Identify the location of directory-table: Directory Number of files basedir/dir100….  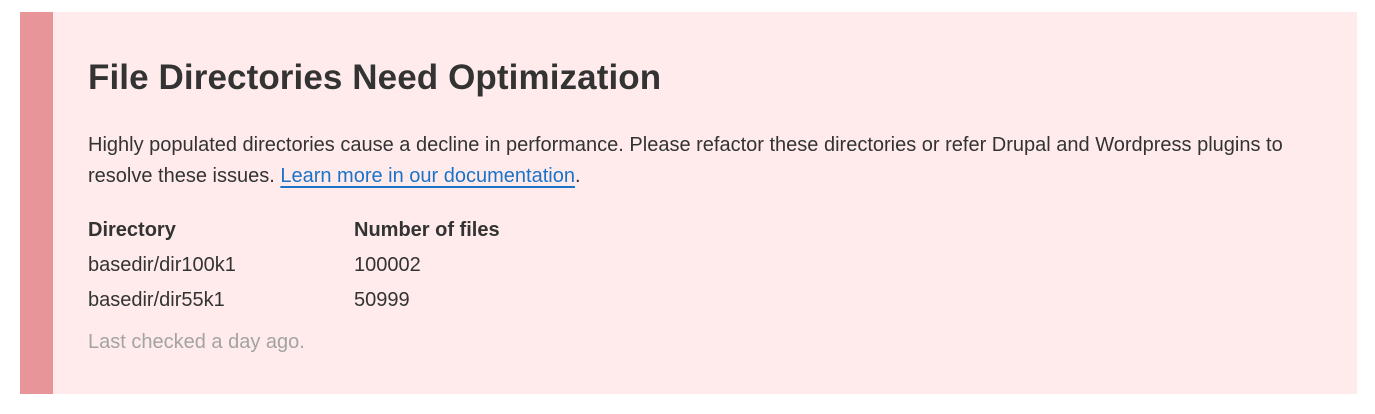
(351, 265).